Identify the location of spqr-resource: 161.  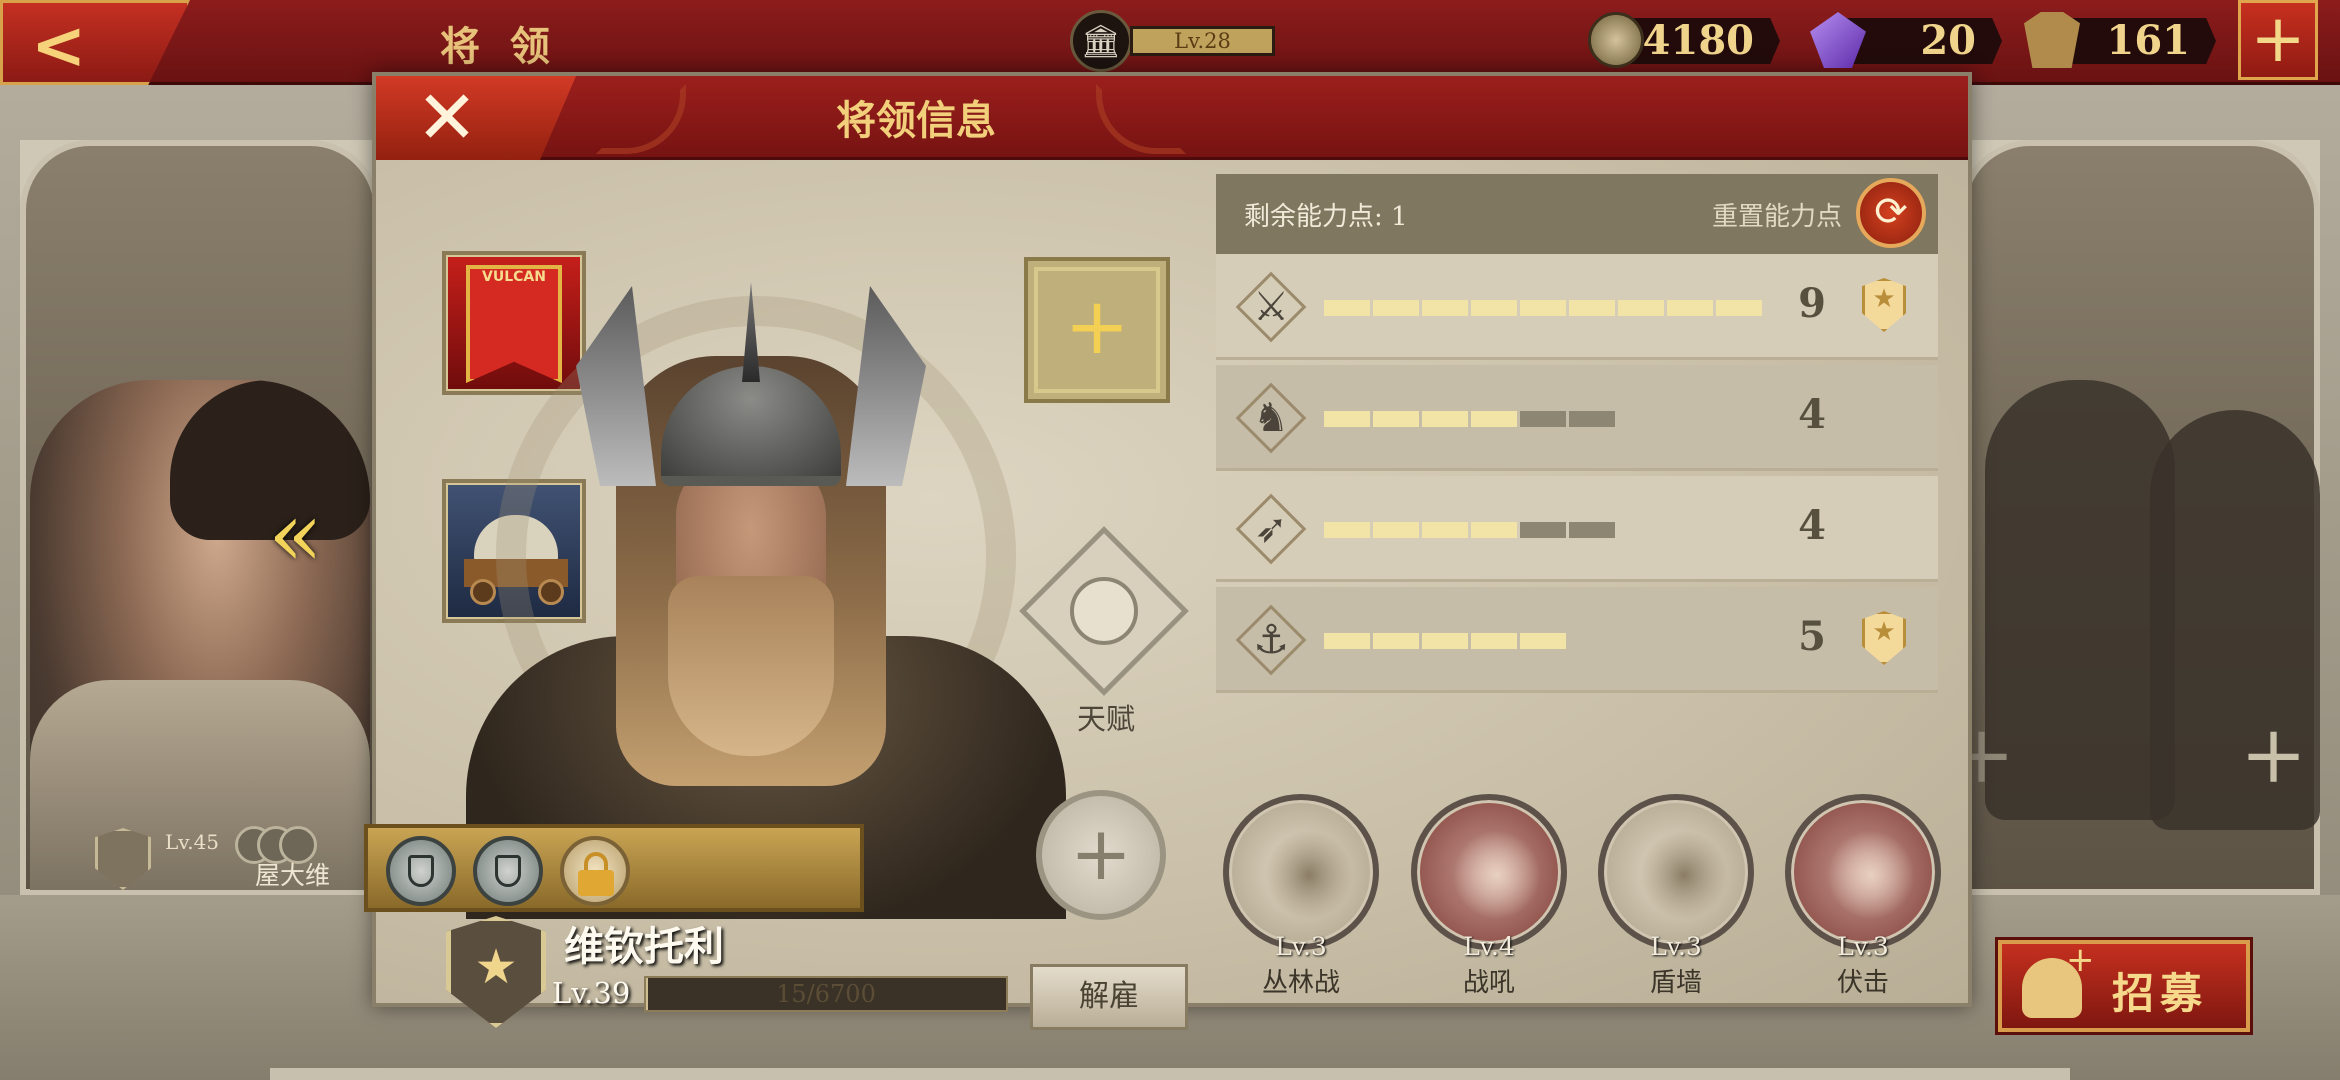
(2122, 41).